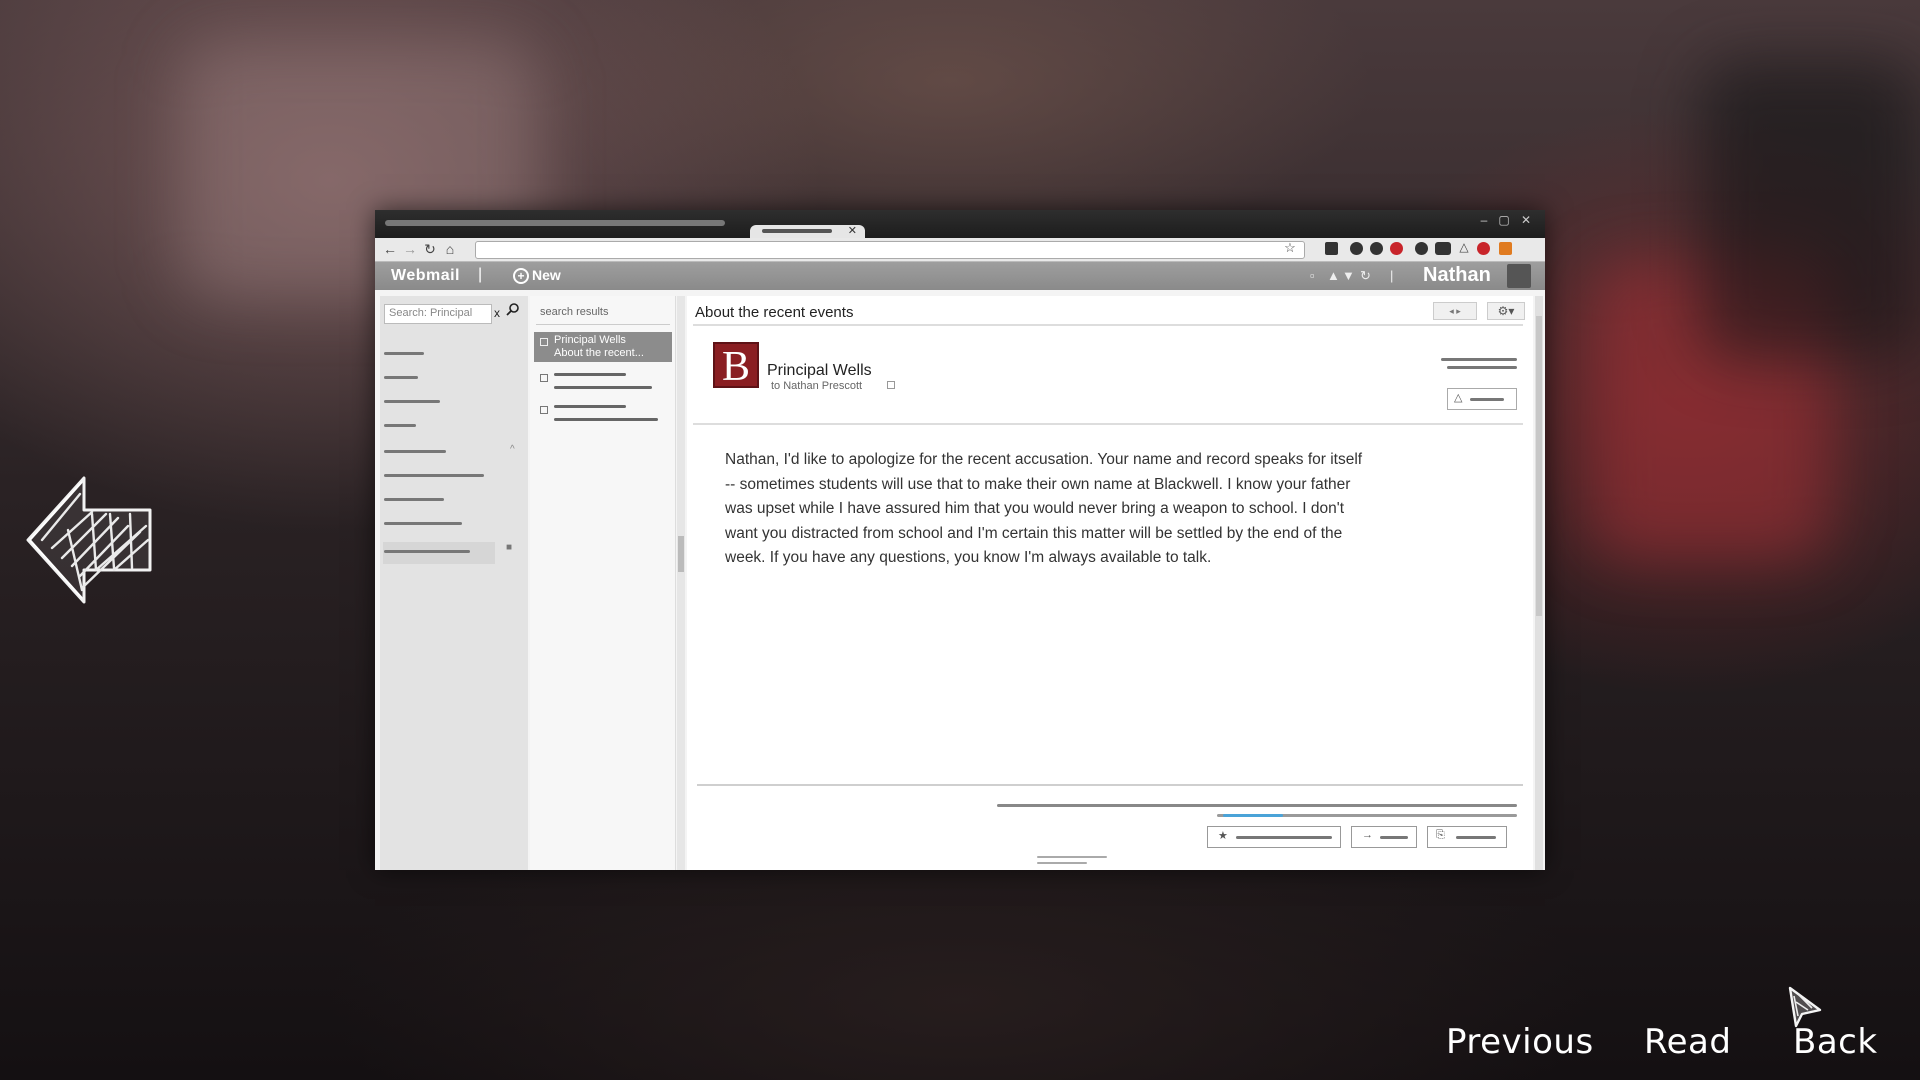 The height and width of the screenshot is (1080, 1920). What do you see at coordinates (537, 275) in the screenshot?
I see `new-message-button: + New` at bounding box center [537, 275].